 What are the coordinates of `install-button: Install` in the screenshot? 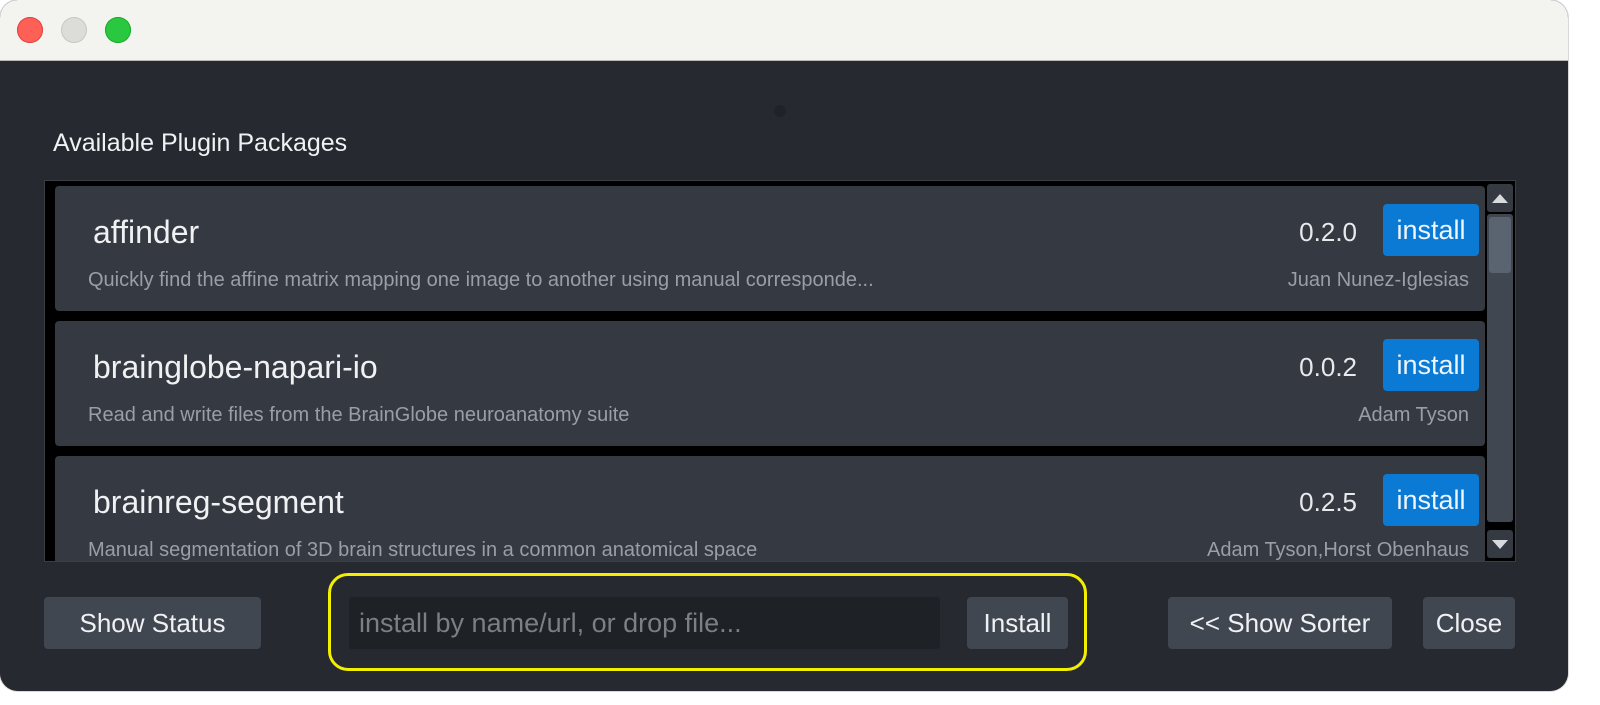 It's located at (1017, 623).